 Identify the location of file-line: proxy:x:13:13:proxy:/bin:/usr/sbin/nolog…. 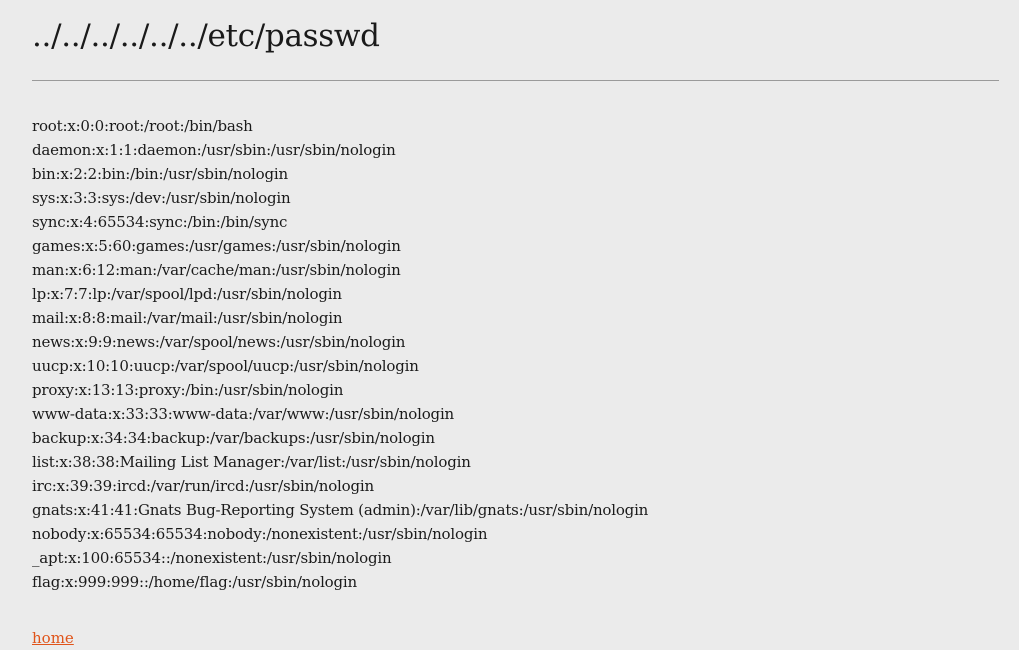
(188, 390).